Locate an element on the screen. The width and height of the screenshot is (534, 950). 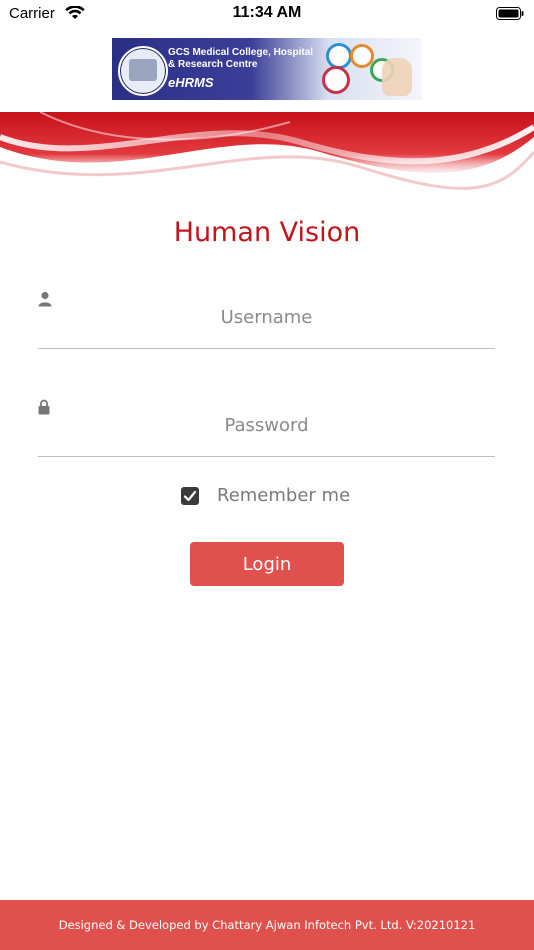
password-field-row is located at coordinates (266, 426).